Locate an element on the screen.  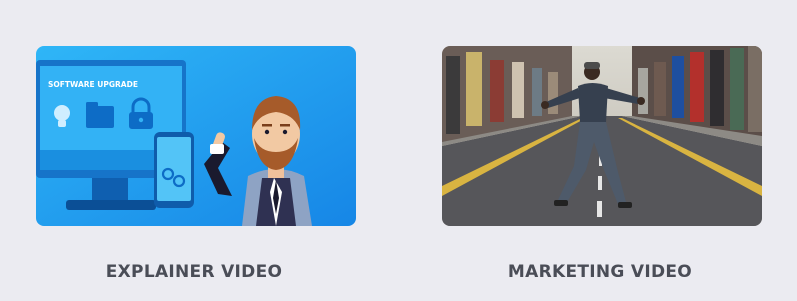
marketing-video-caption: MARKETING VIDEO is located at coordinates (600, 272).